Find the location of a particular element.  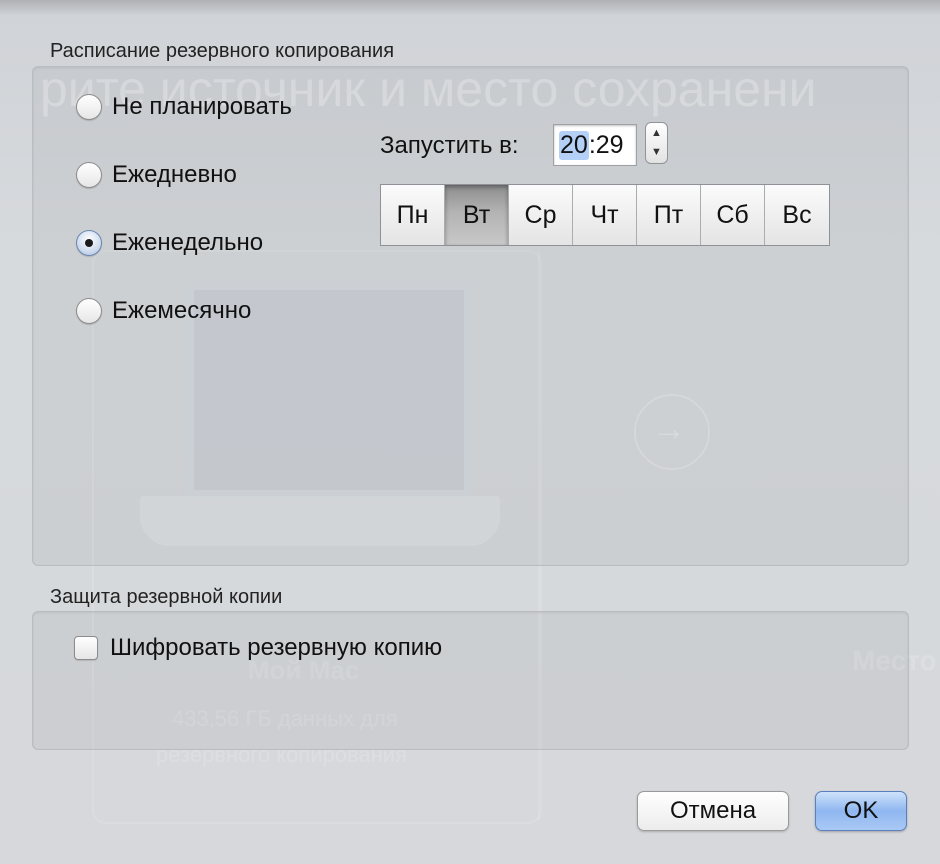

cancel-button: Отмена is located at coordinates (713, 811).